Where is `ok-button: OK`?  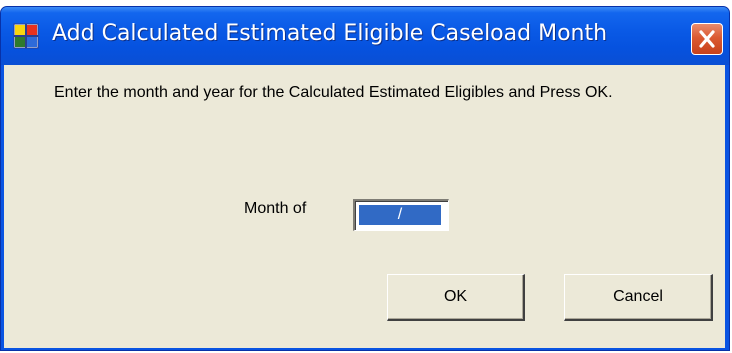 ok-button: OK is located at coordinates (456, 297).